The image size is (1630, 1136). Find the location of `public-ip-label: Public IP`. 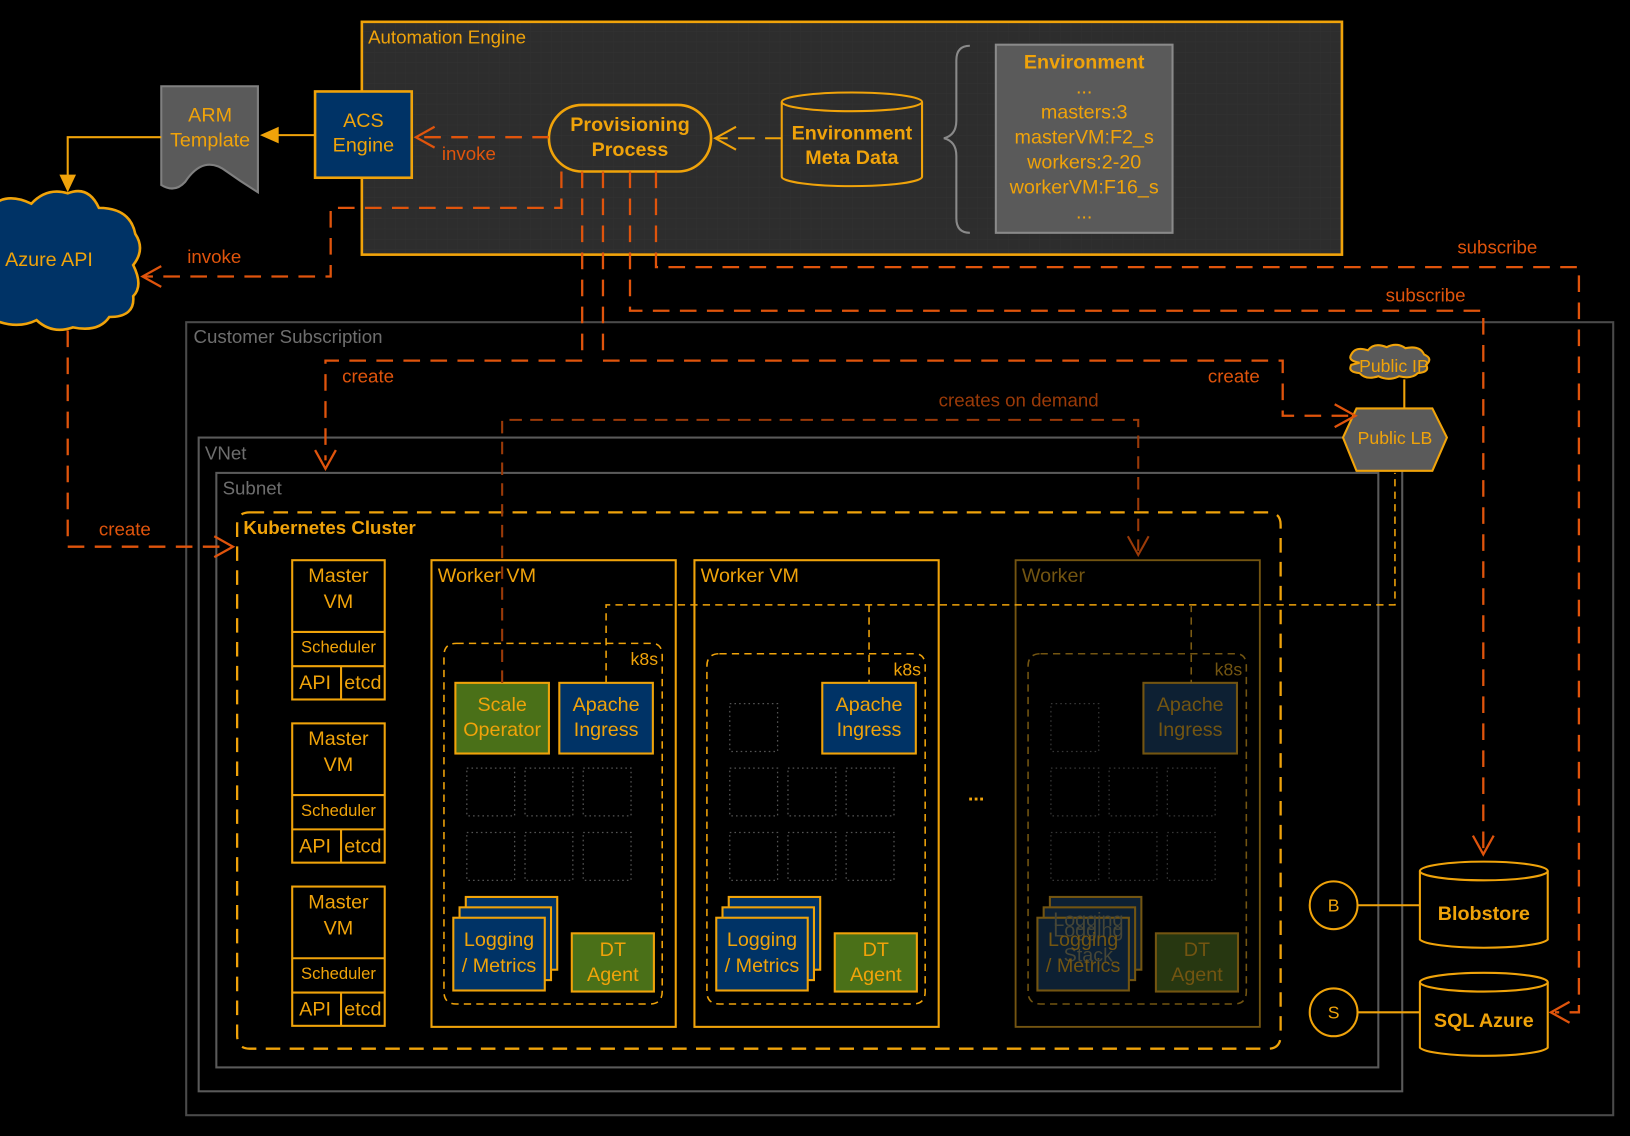

public-ip-label: Public IP is located at coordinates (1394, 366).